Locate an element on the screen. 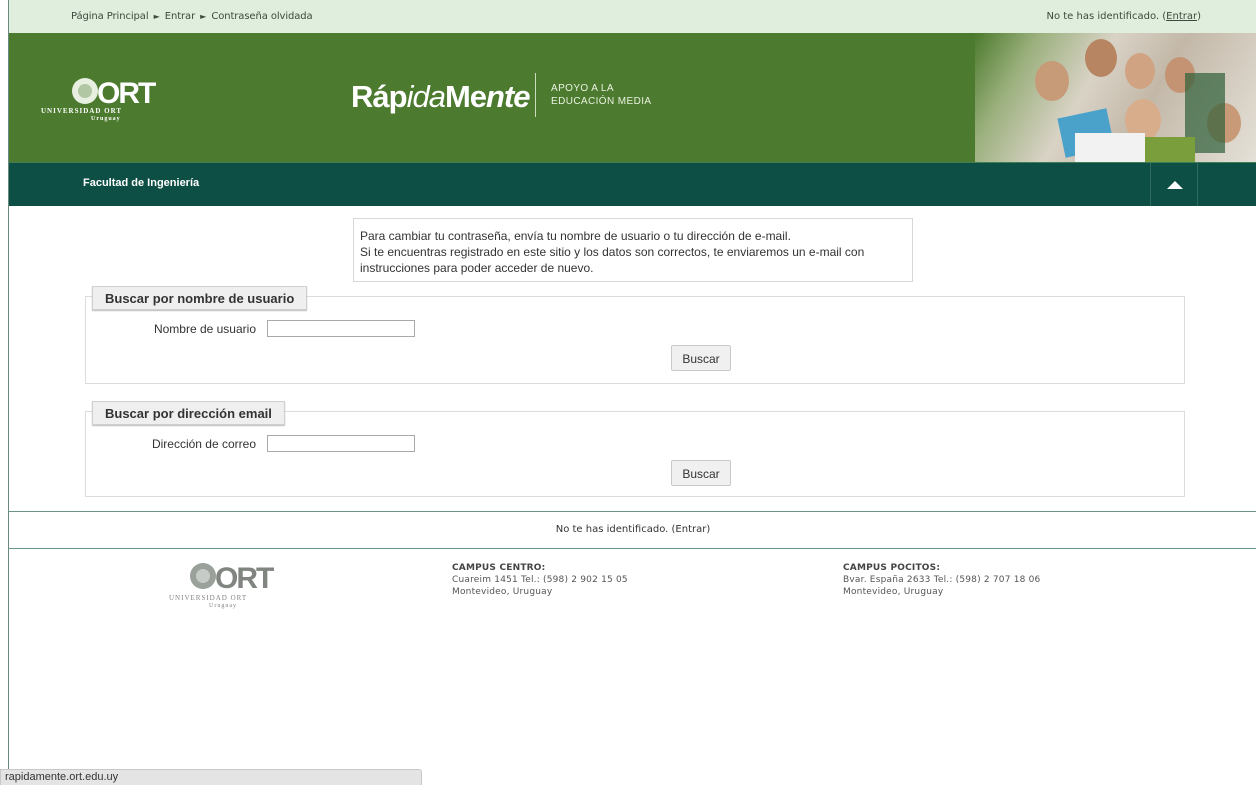 This screenshot has height=785, width=1256. ort-logo: ORT UNIVERSIDAD ORT Uruguay is located at coordinates (104, 100).